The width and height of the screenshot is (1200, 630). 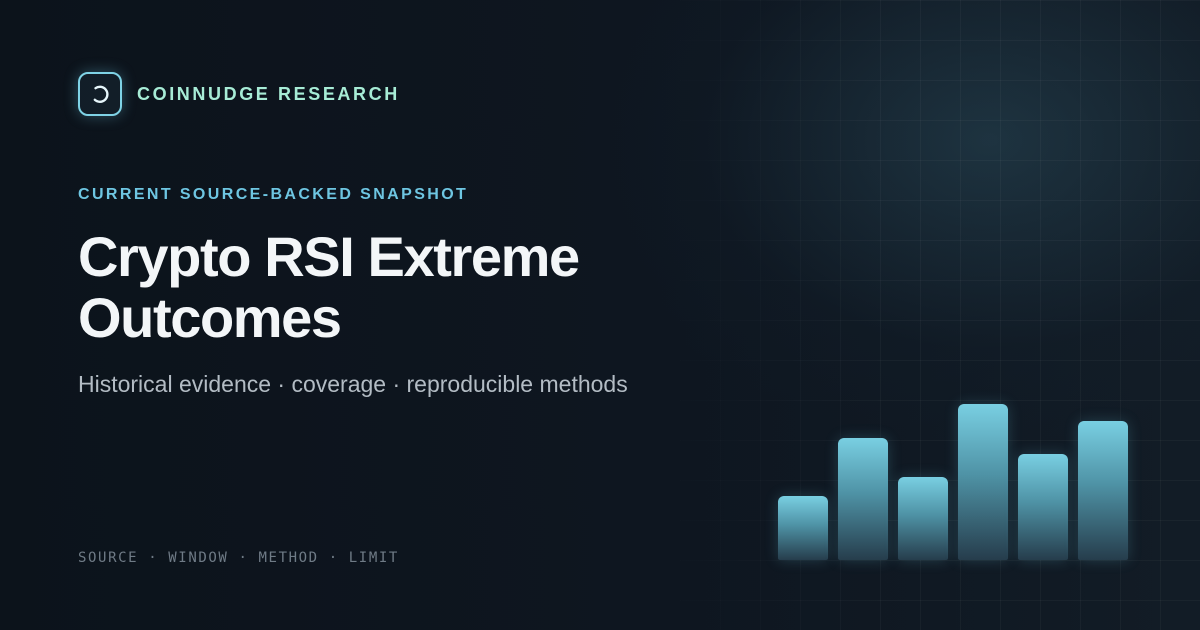 What do you see at coordinates (268, 93) in the screenshot?
I see `brand-name: COINNUDGE RESEARCH` at bounding box center [268, 93].